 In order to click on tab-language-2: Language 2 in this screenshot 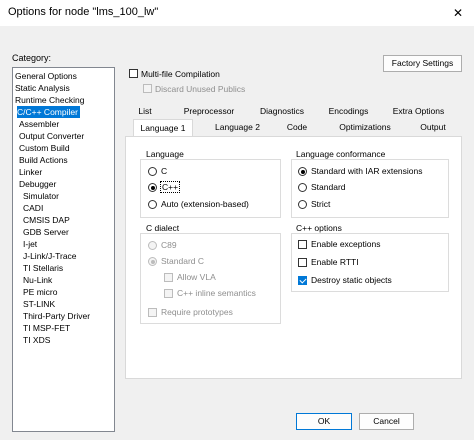, I will do `click(237, 127)`.